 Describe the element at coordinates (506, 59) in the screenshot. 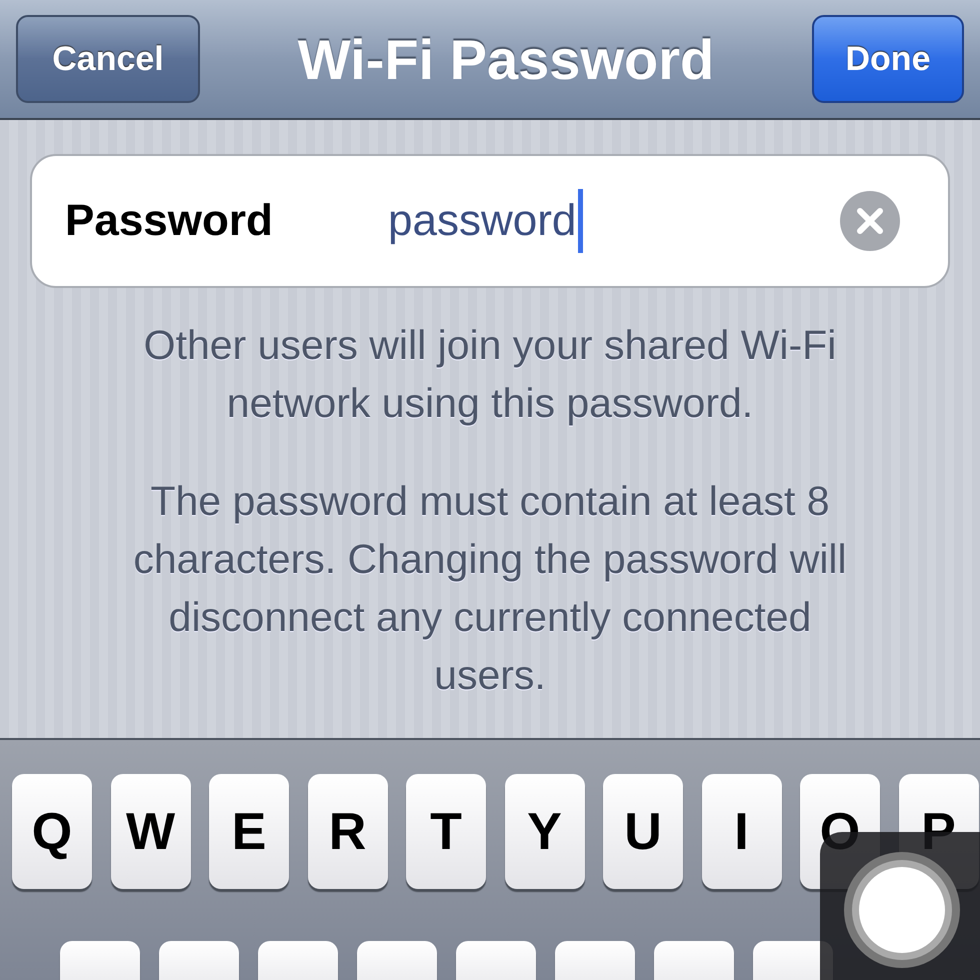

I see `window-title: Wi-Fi Password` at that location.